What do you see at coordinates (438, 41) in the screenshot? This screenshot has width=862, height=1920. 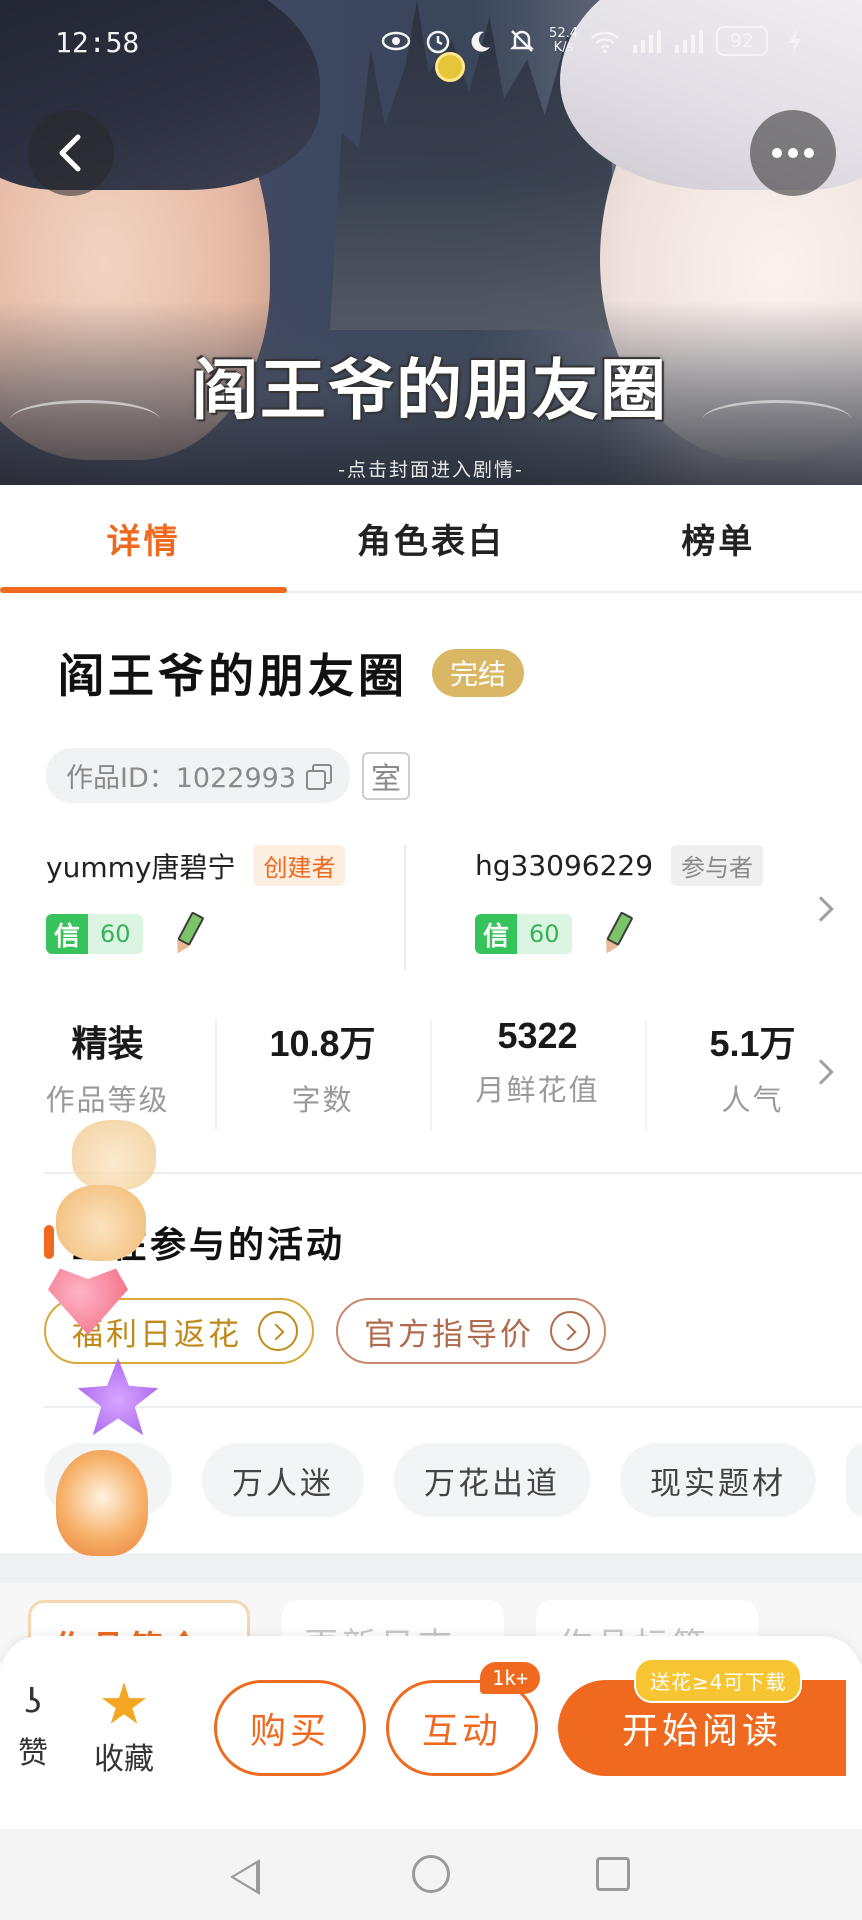 I see `alarm-icon` at bounding box center [438, 41].